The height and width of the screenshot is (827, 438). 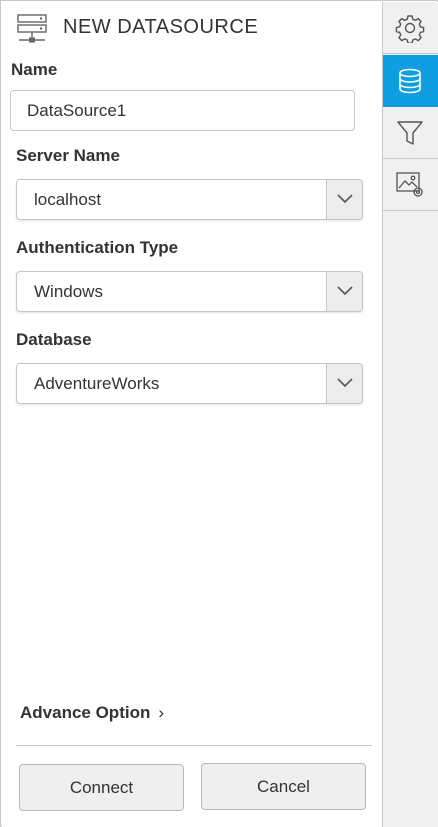 I want to click on advance-option-label: Advance Option, so click(x=85, y=712).